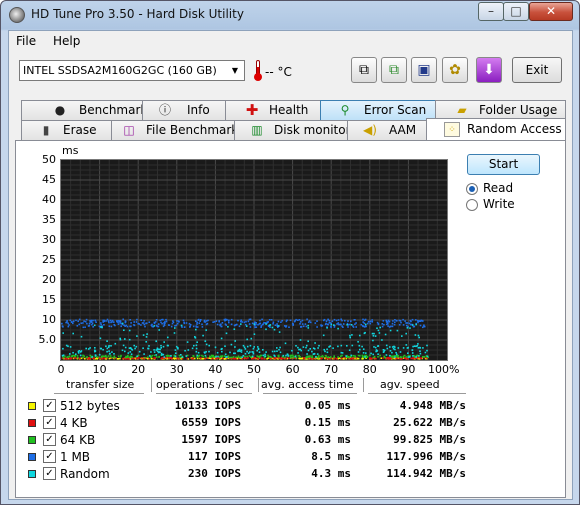  I want to click on read-radio-circle, so click(472, 189).